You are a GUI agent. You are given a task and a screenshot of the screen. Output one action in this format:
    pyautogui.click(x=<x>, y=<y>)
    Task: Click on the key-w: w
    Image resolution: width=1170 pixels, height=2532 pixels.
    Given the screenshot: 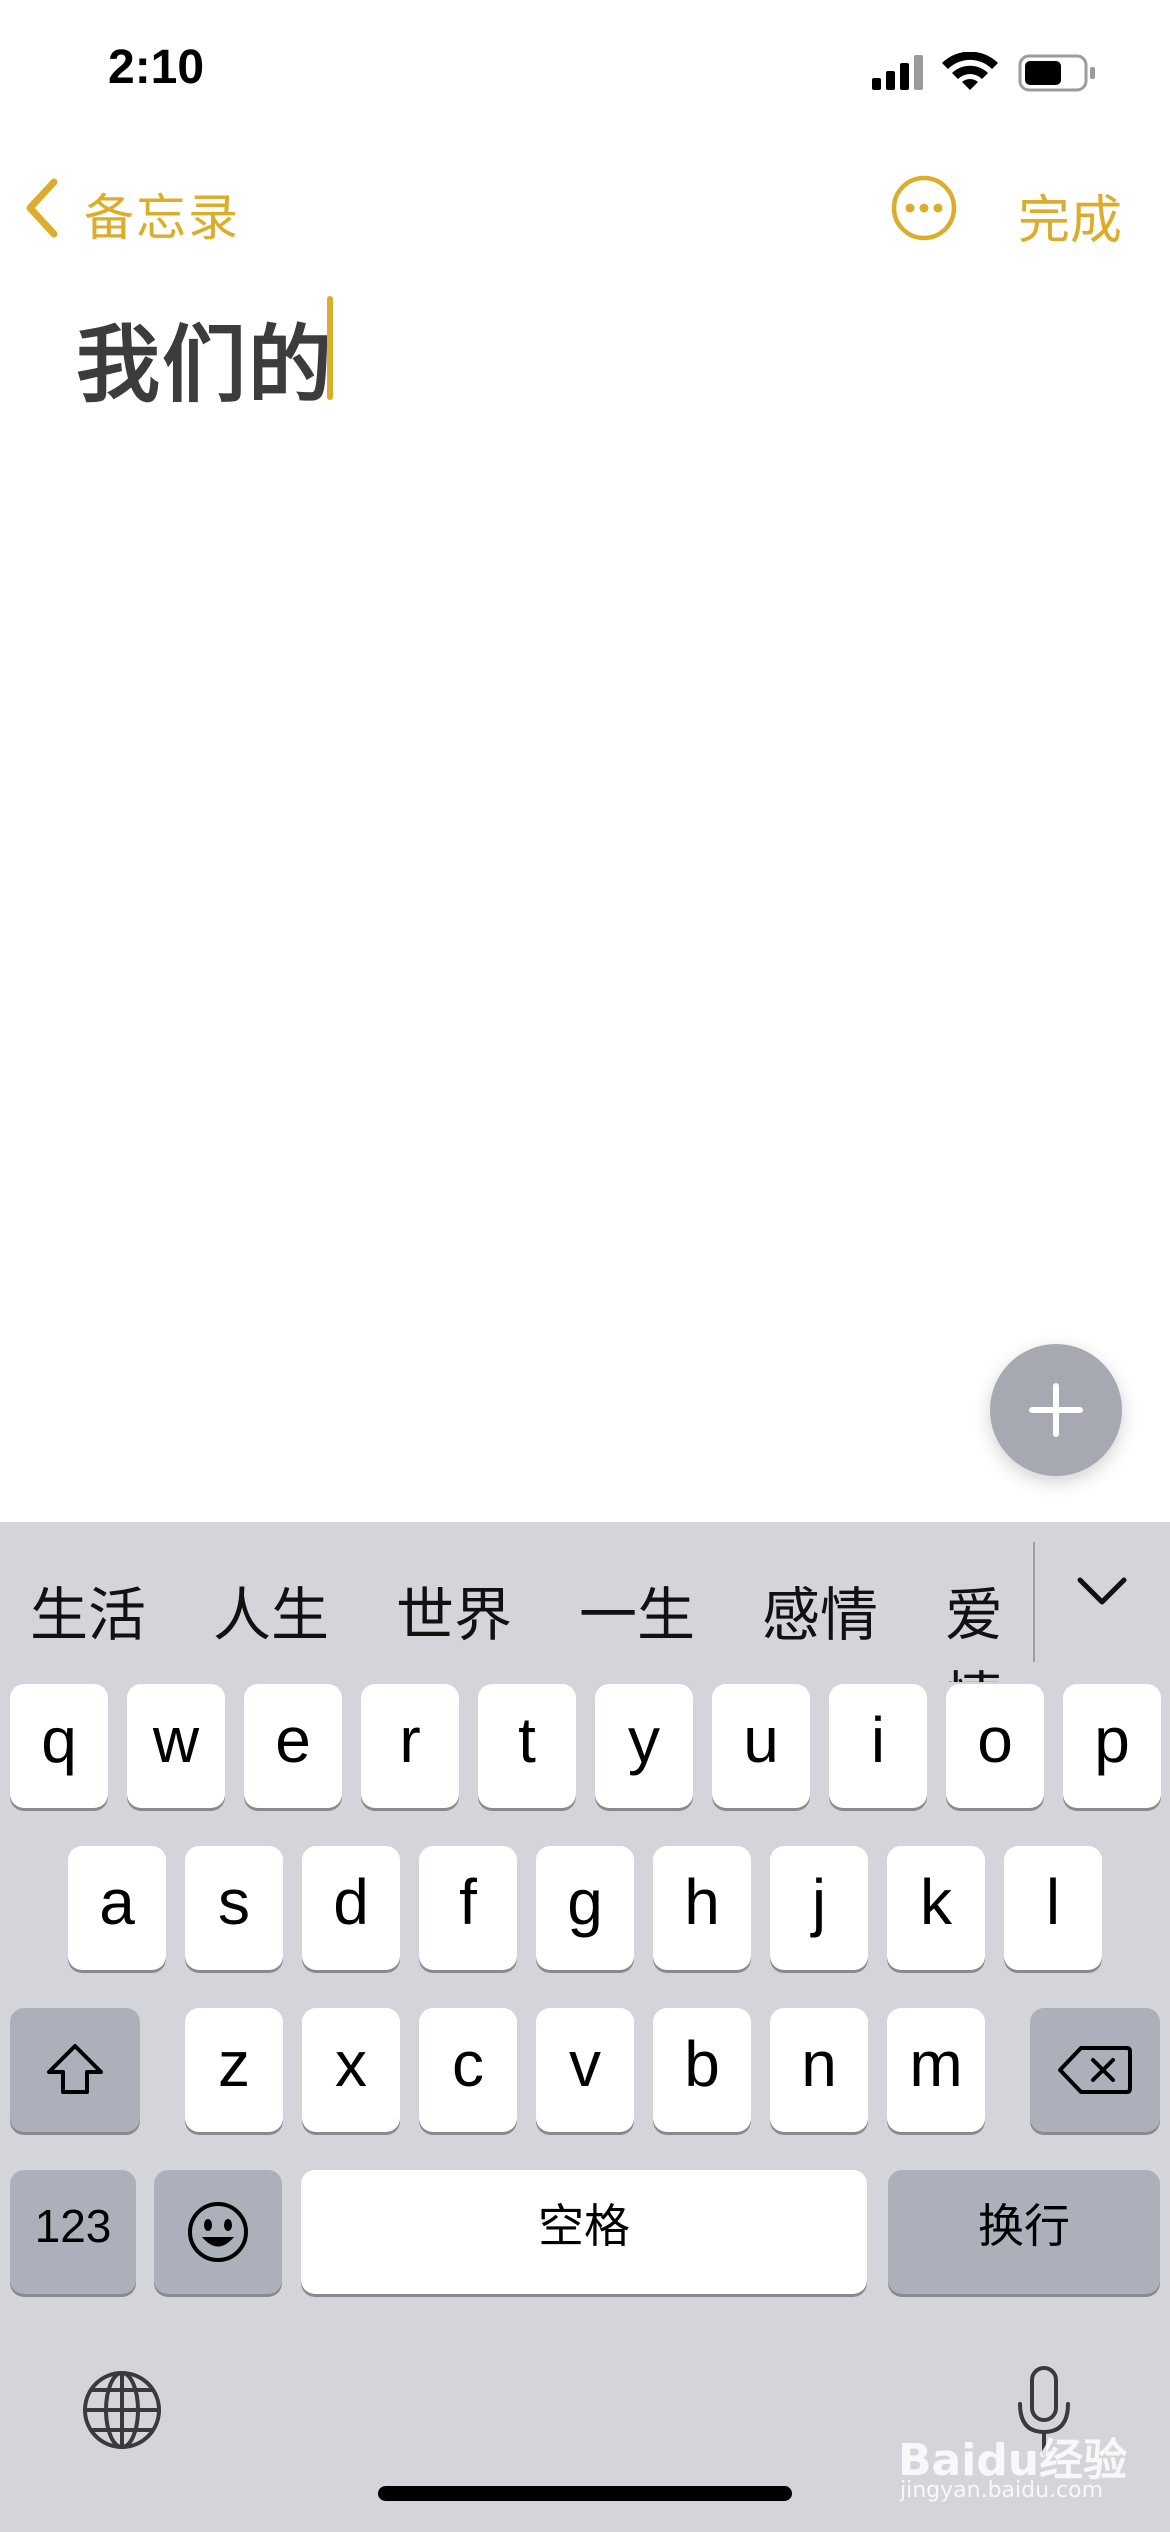 What is the action you would take?
    pyautogui.click(x=176, y=1746)
    